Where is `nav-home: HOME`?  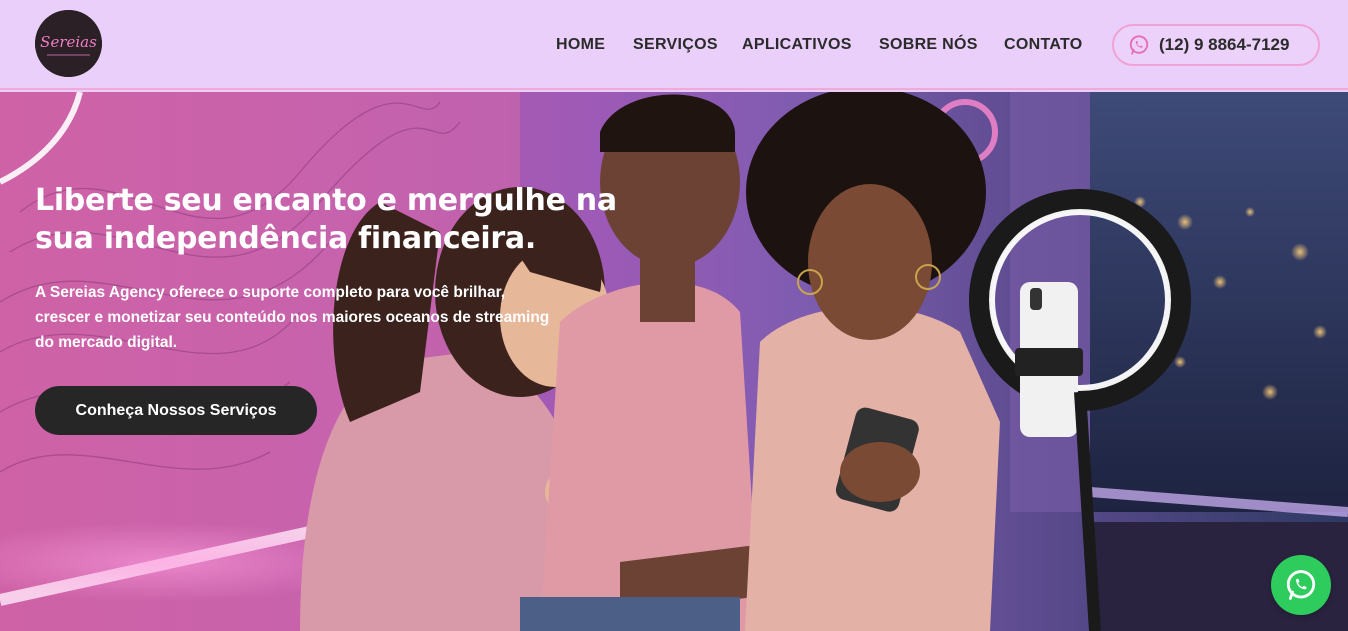 nav-home: HOME is located at coordinates (580, 45).